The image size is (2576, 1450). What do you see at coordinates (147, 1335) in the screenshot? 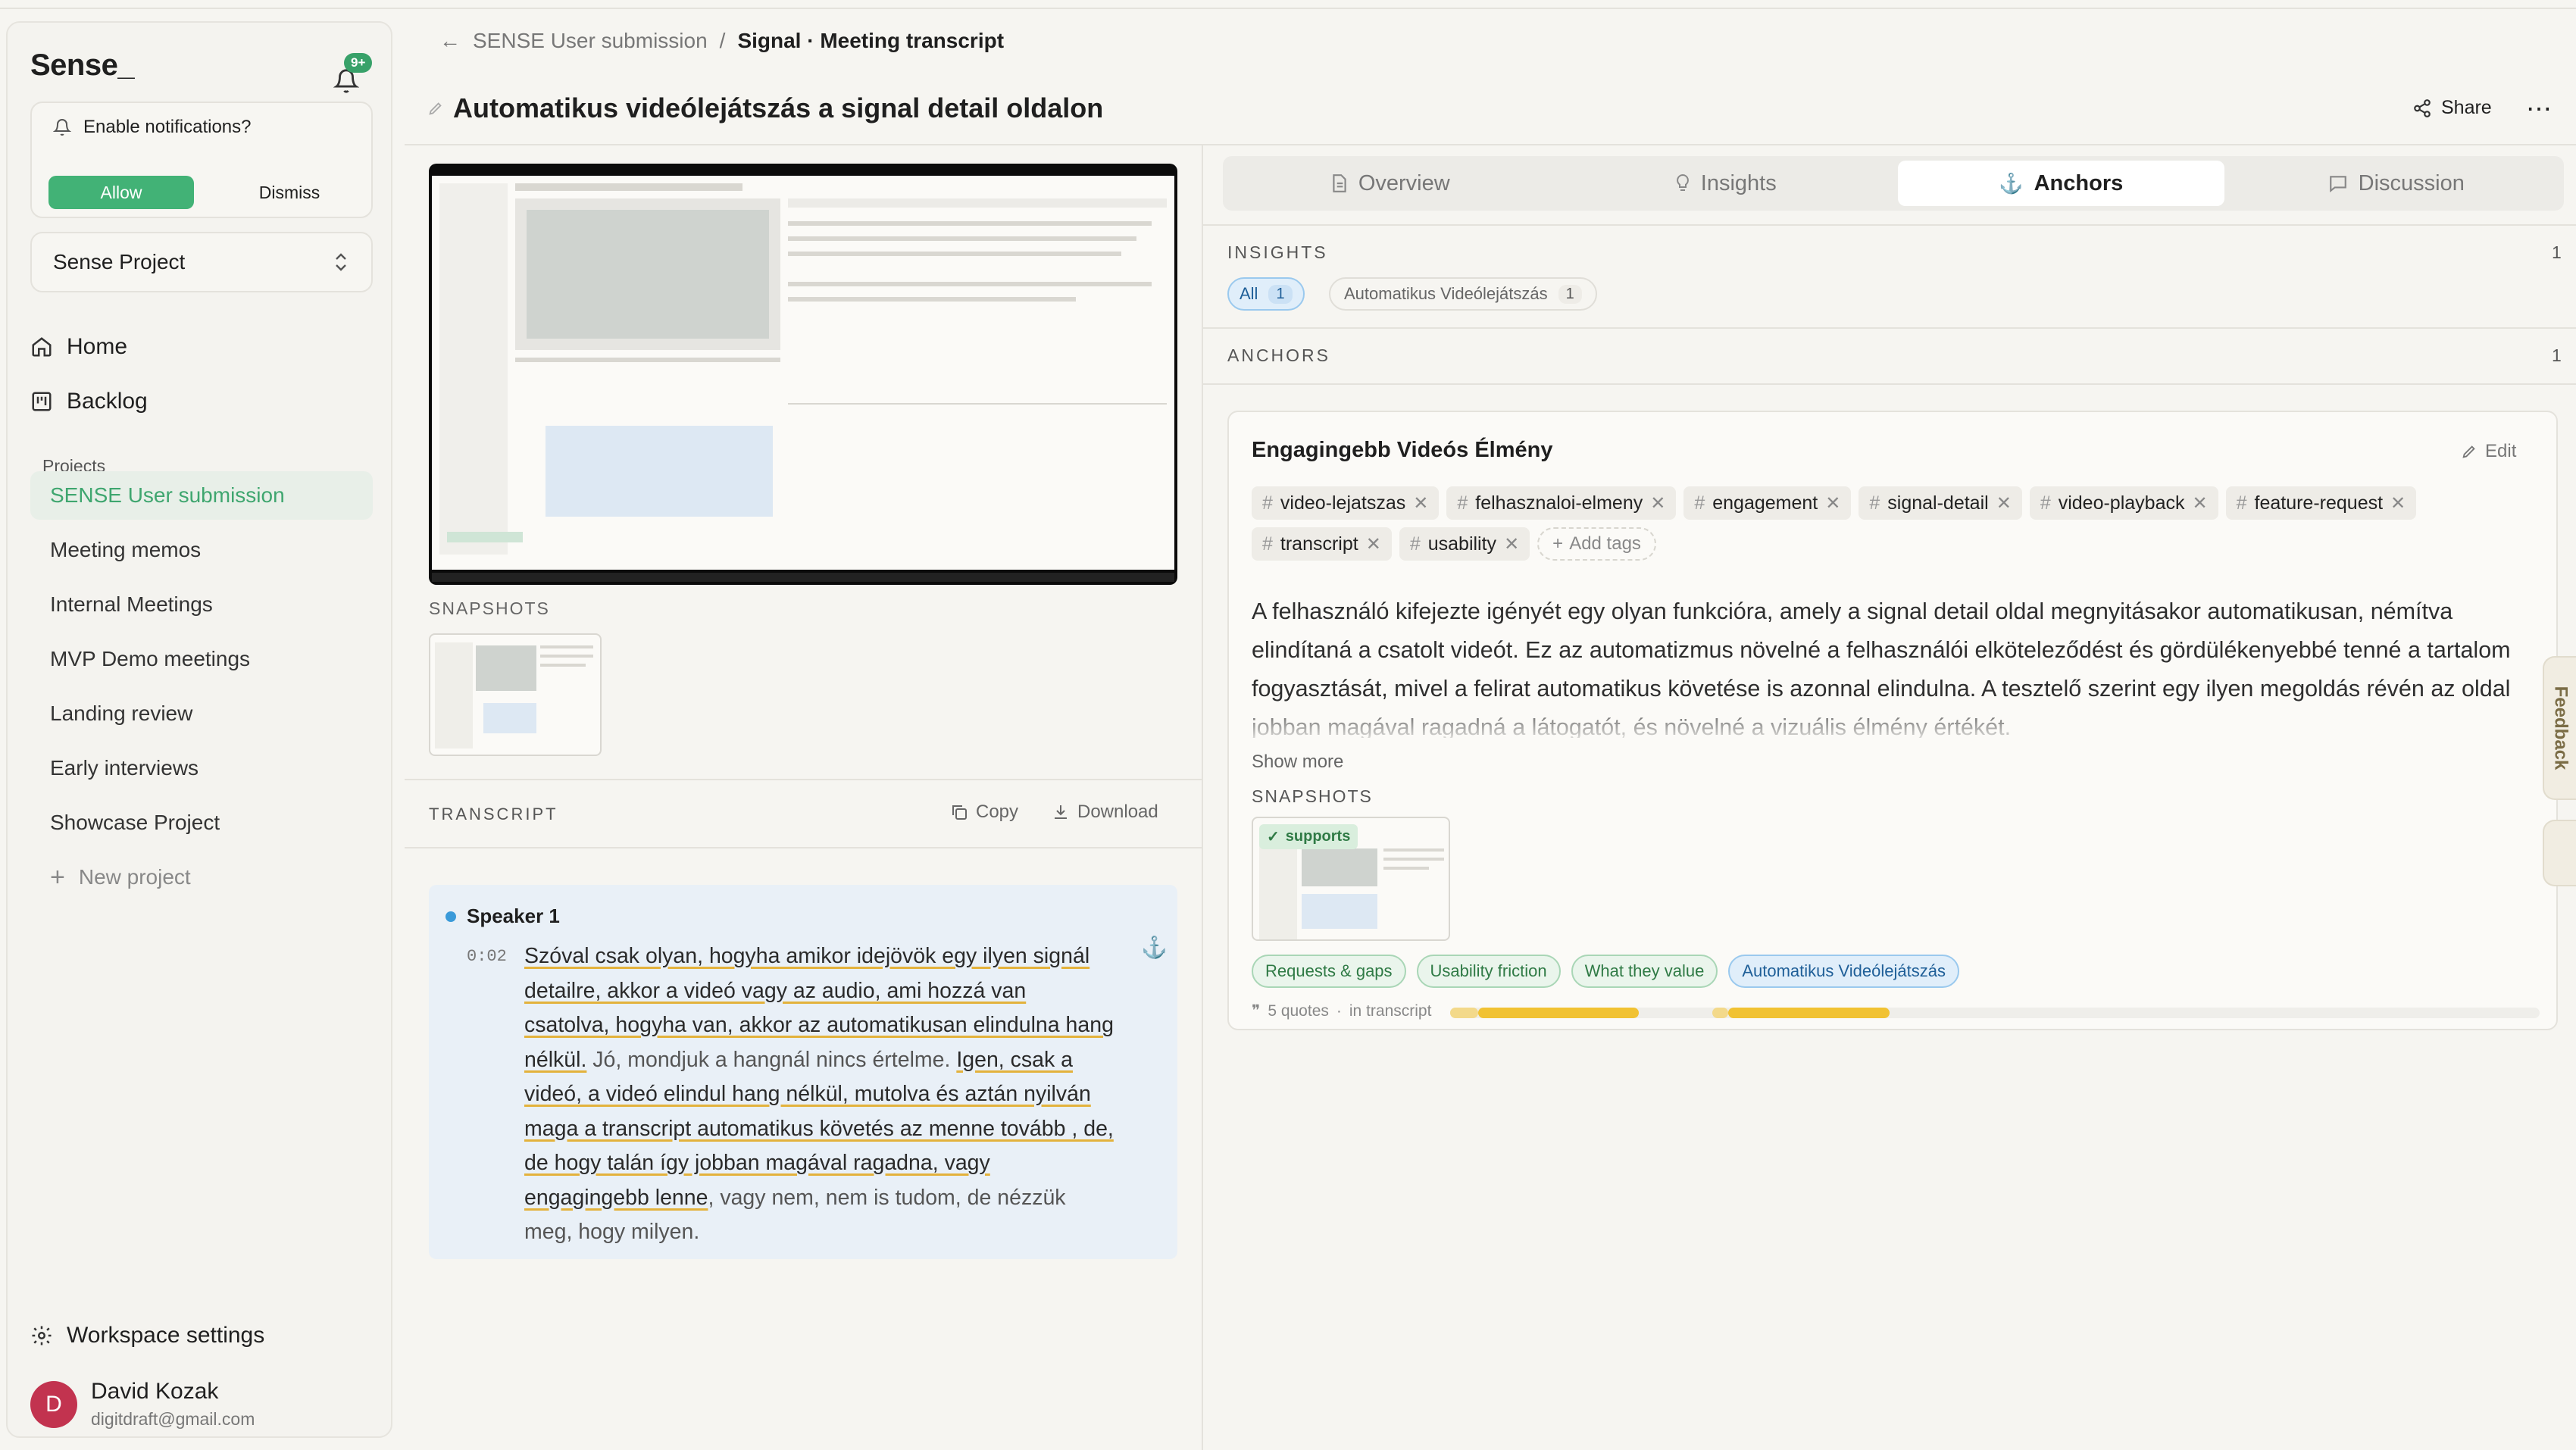
I see `workspace-settings-link: Workspace settings` at bounding box center [147, 1335].